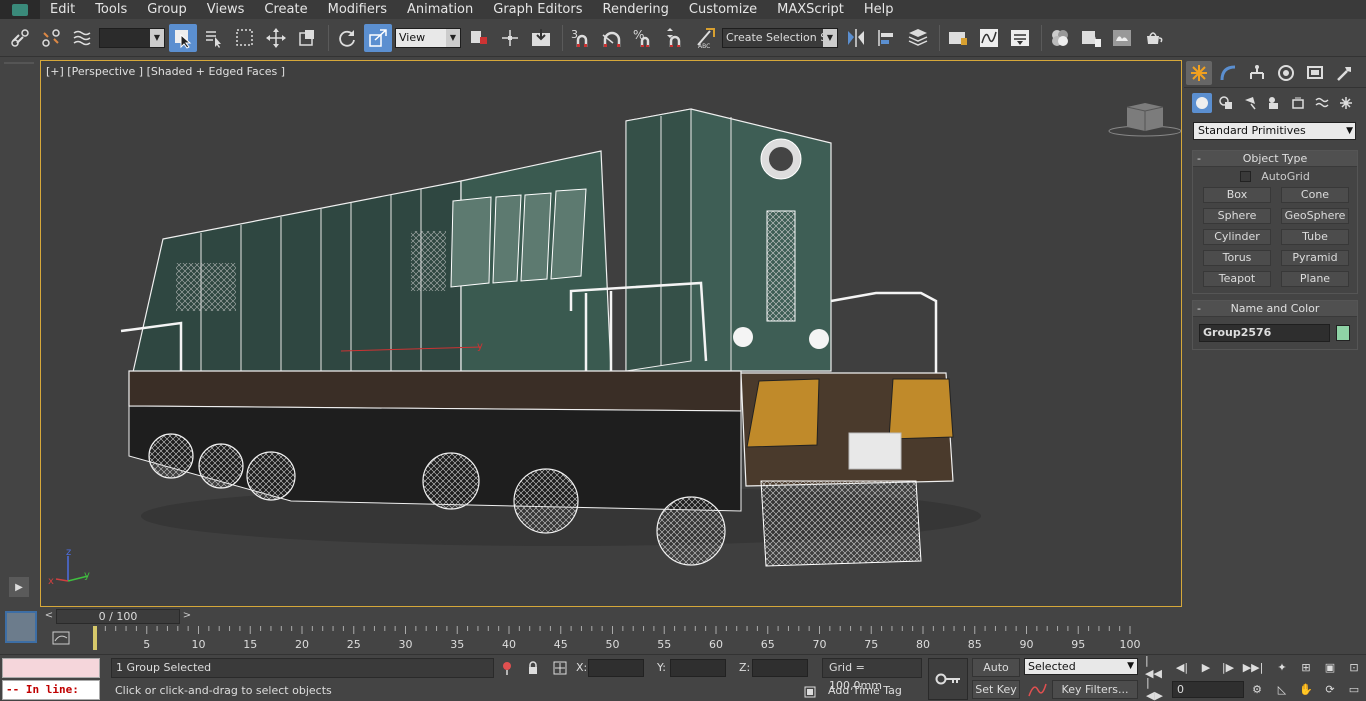 Image resolution: width=1366 pixels, height=701 pixels. What do you see at coordinates (1315, 237) in the screenshot?
I see `tube-button: Tube` at bounding box center [1315, 237].